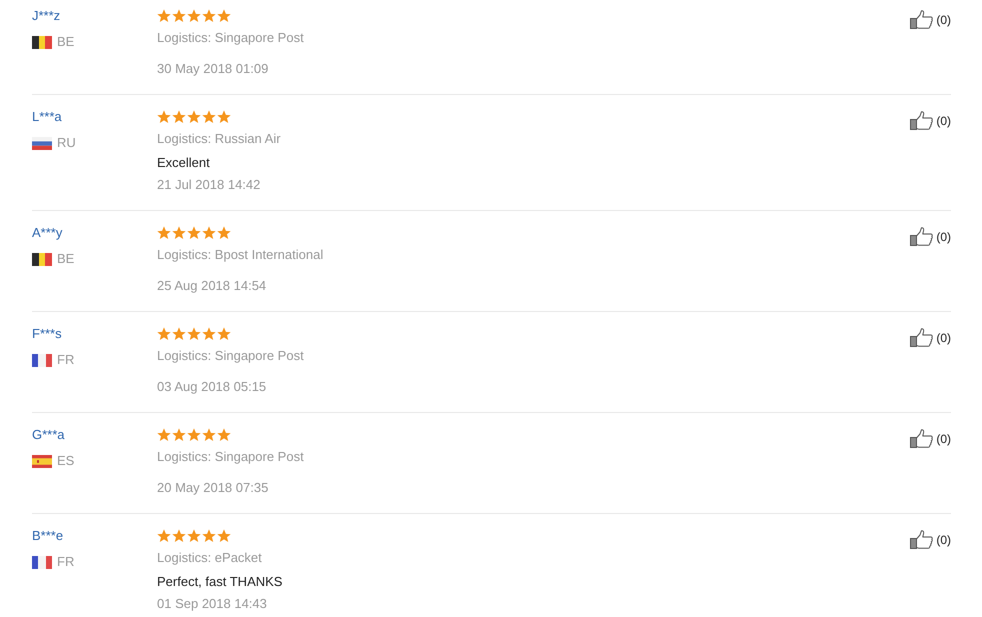 Image resolution: width=982 pixels, height=617 pixels. Describe the element at coordinates (208, 185) in the screenshot. I see `review-date: 21 Jul 2018 14:42` at that location.